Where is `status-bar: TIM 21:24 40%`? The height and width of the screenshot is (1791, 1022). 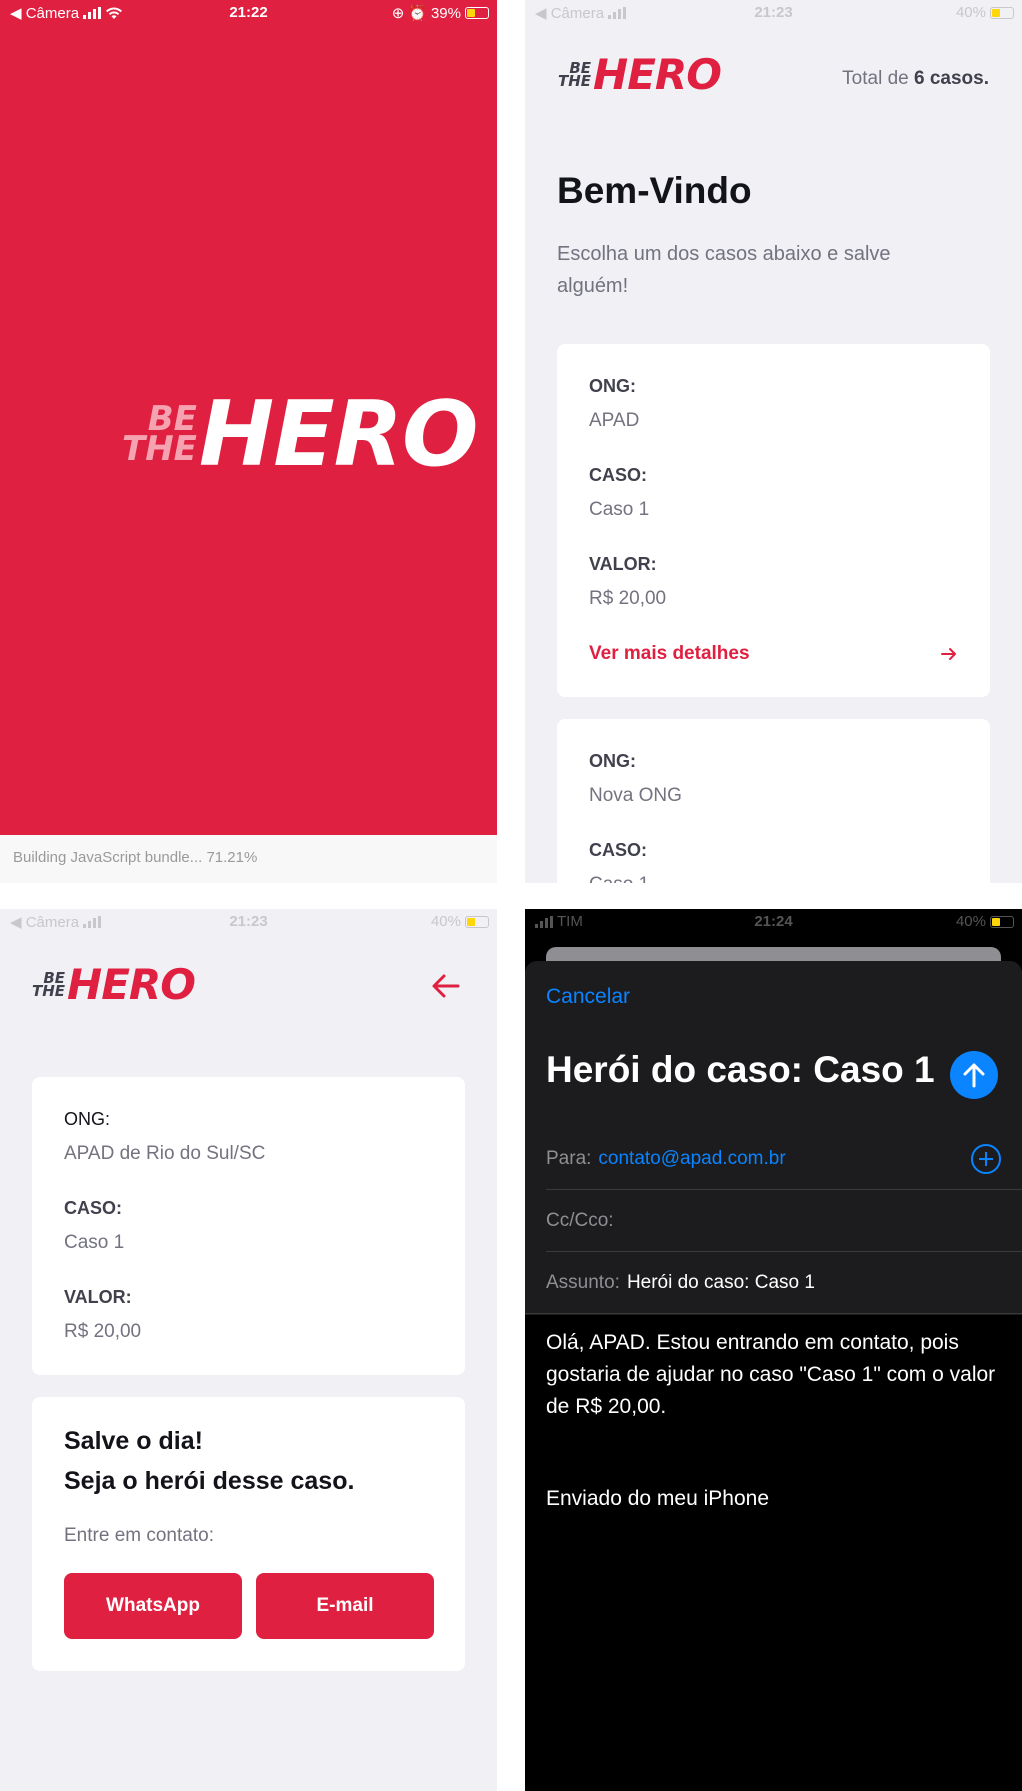
status-bar: TIM 21:24 40% is located at coordinates (773, 922).